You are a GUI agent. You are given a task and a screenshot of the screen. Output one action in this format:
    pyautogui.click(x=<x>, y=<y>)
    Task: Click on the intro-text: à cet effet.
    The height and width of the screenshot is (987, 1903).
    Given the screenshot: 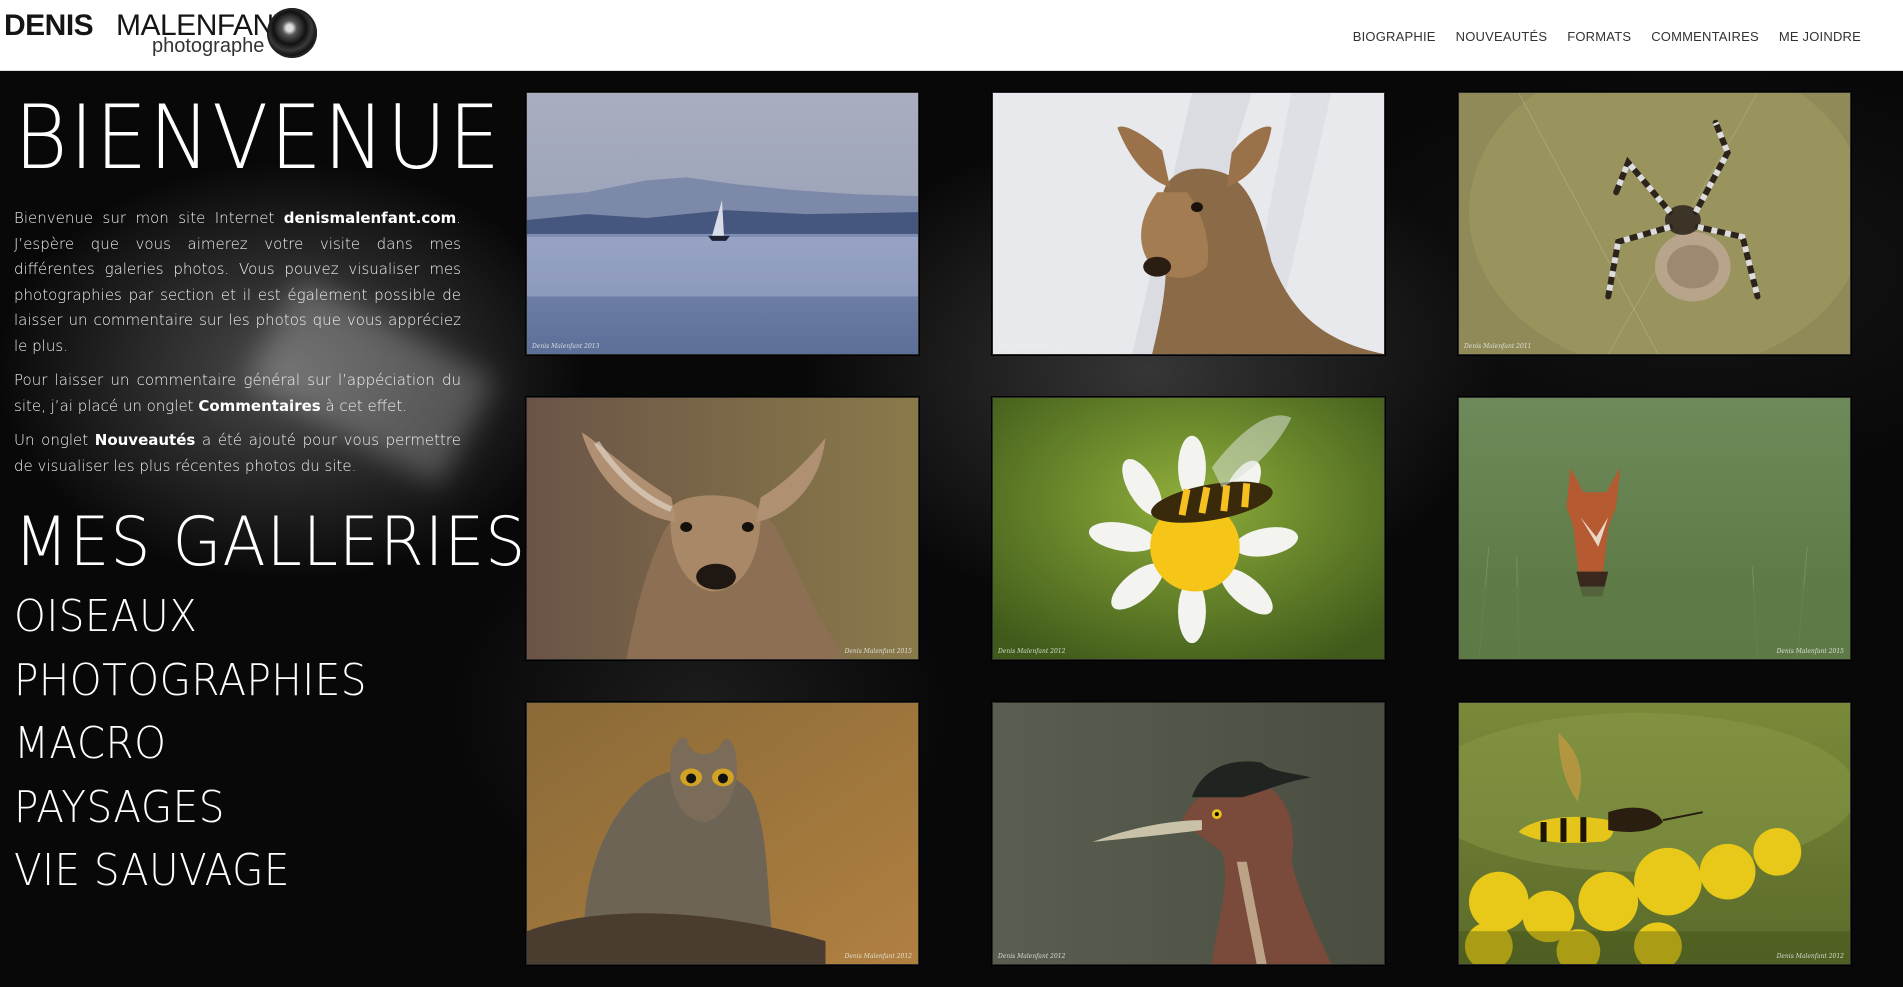 What is the action you would take?
    pyautogui.click(x=363, y=405)
    